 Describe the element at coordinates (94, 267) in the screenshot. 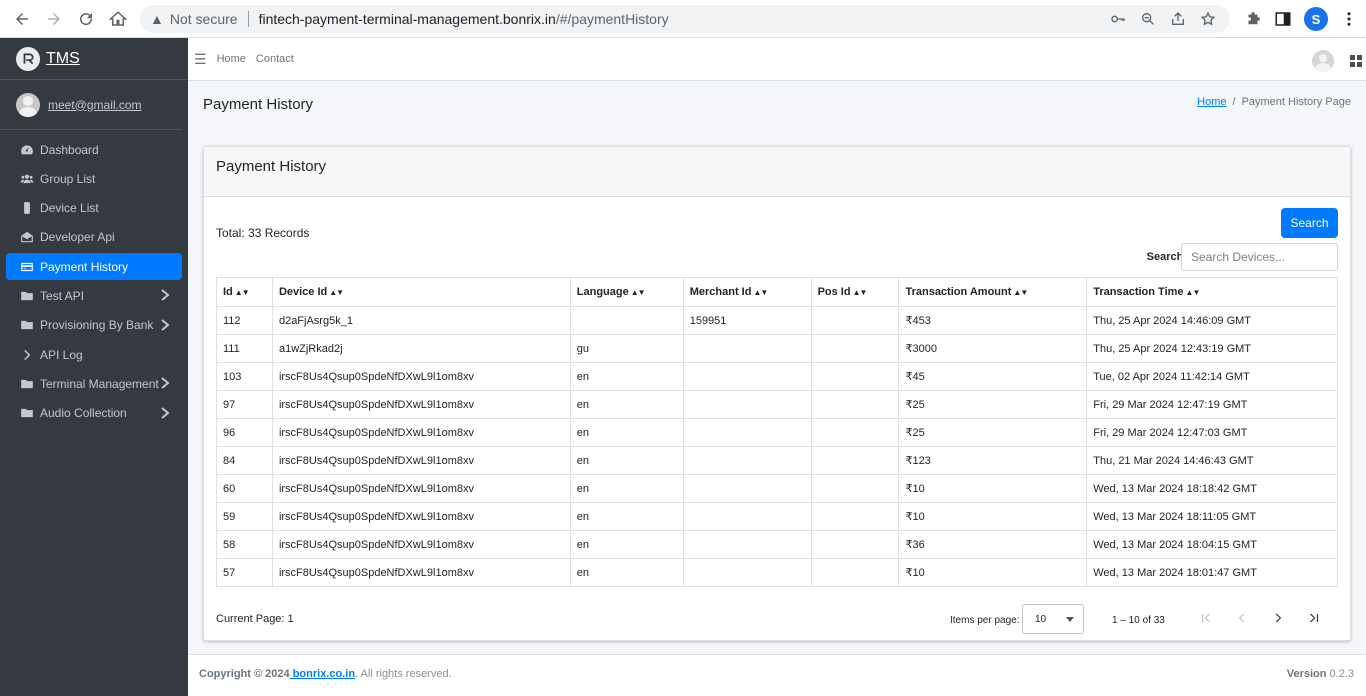

I see `sidebar-item-payment-history: Payment History` at that location.